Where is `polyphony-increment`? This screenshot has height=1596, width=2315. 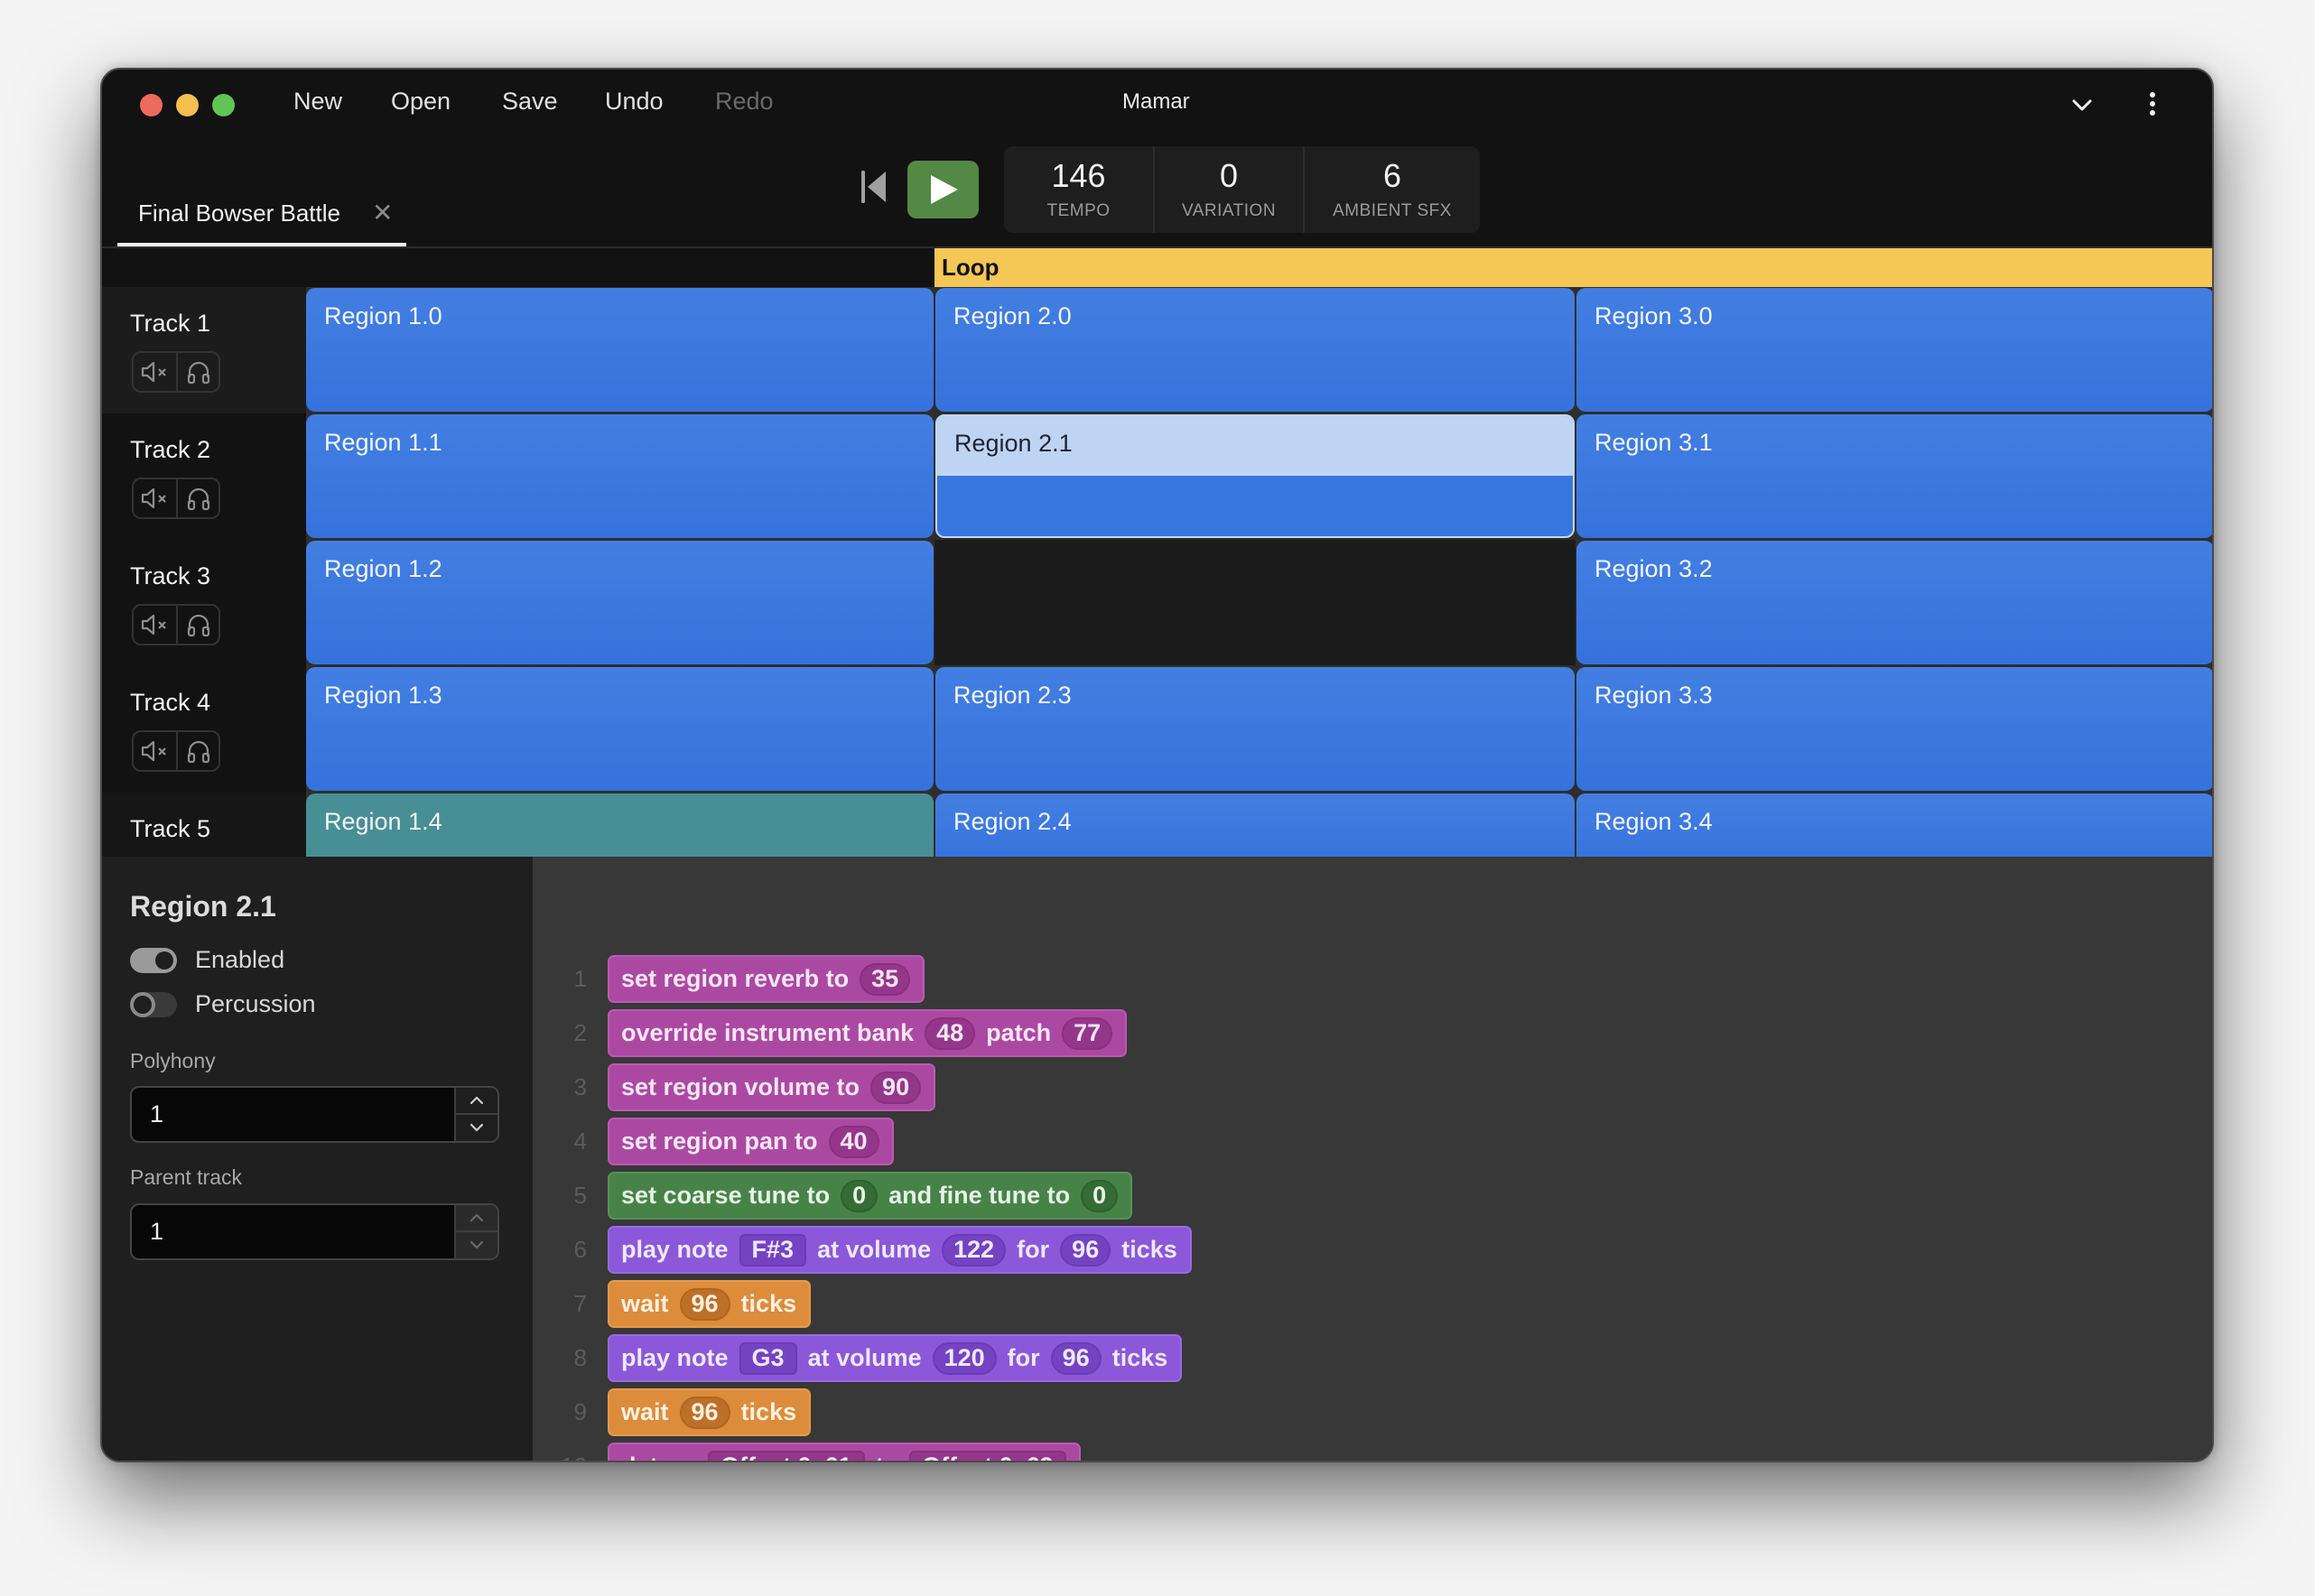
polyphony-increment is located at coordinates (477, 1102).